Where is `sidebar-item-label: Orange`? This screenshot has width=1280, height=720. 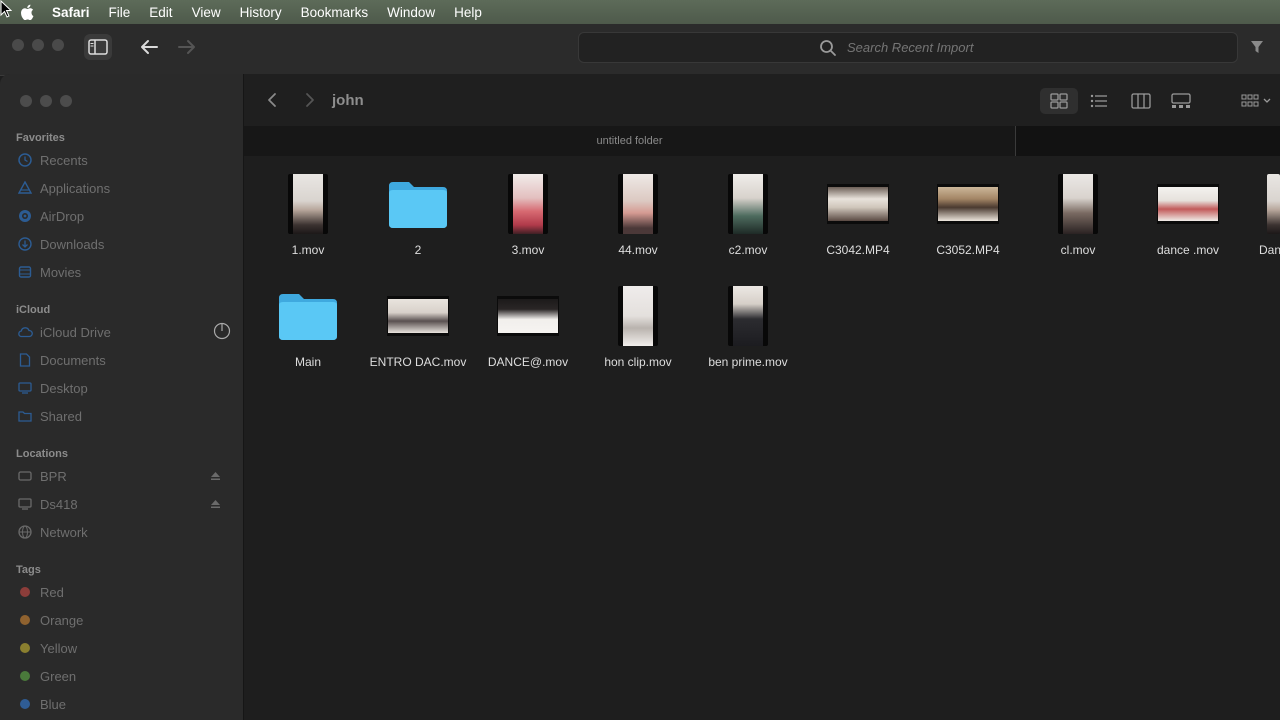 sidebar-item-label: Orange is located at coordinates (62, 620).